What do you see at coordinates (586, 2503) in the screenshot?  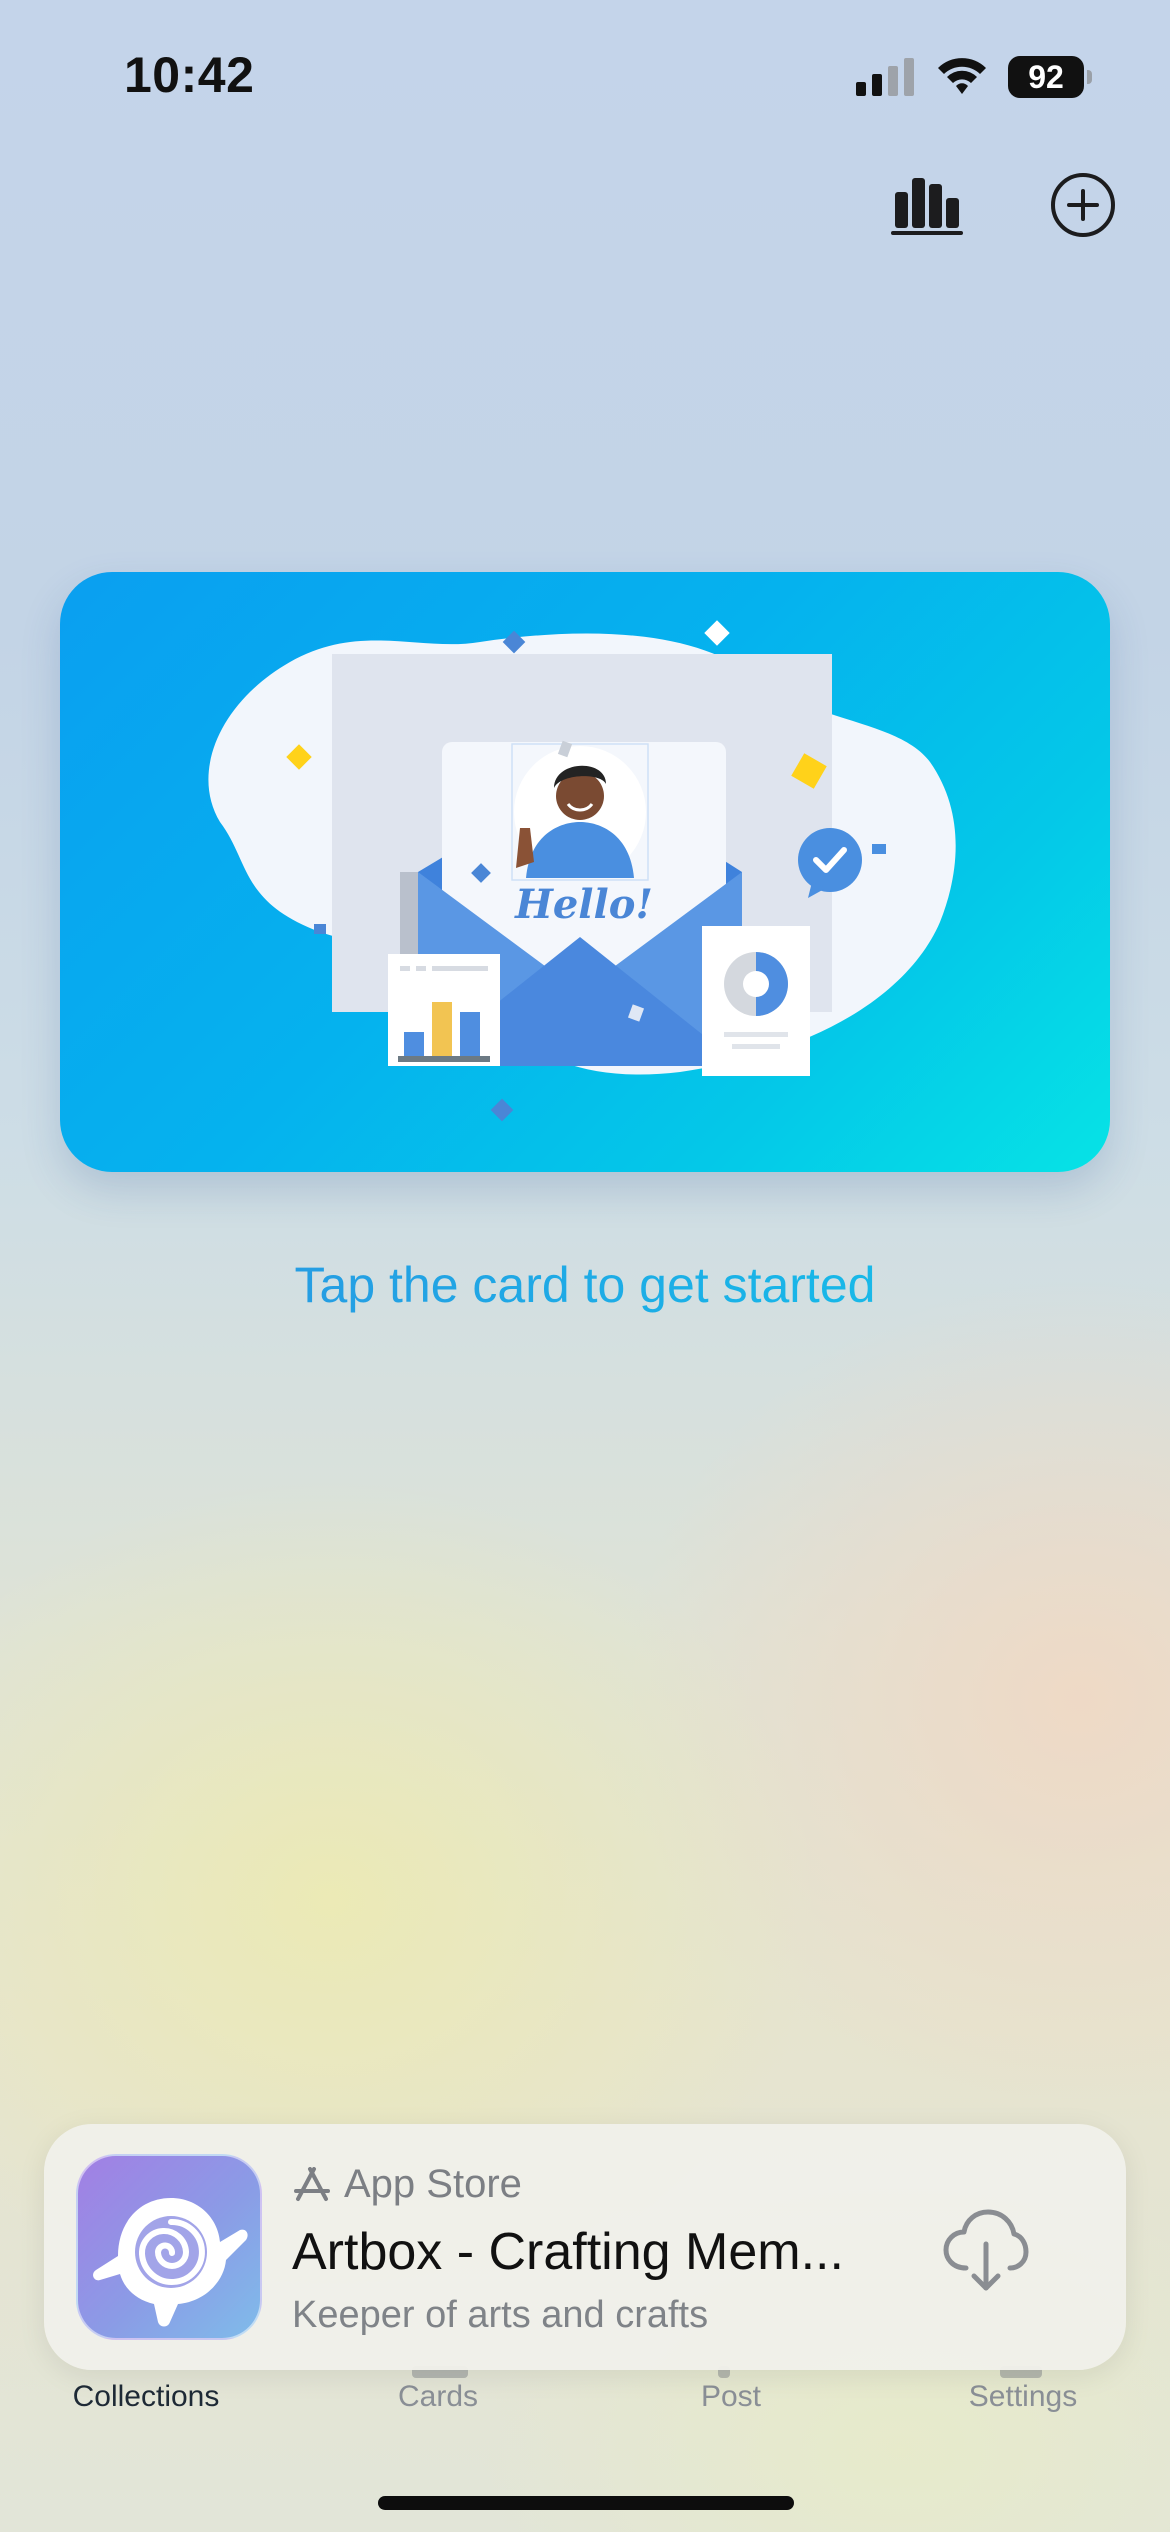 I see `home-indicator` at bounding box center [586, 2503].